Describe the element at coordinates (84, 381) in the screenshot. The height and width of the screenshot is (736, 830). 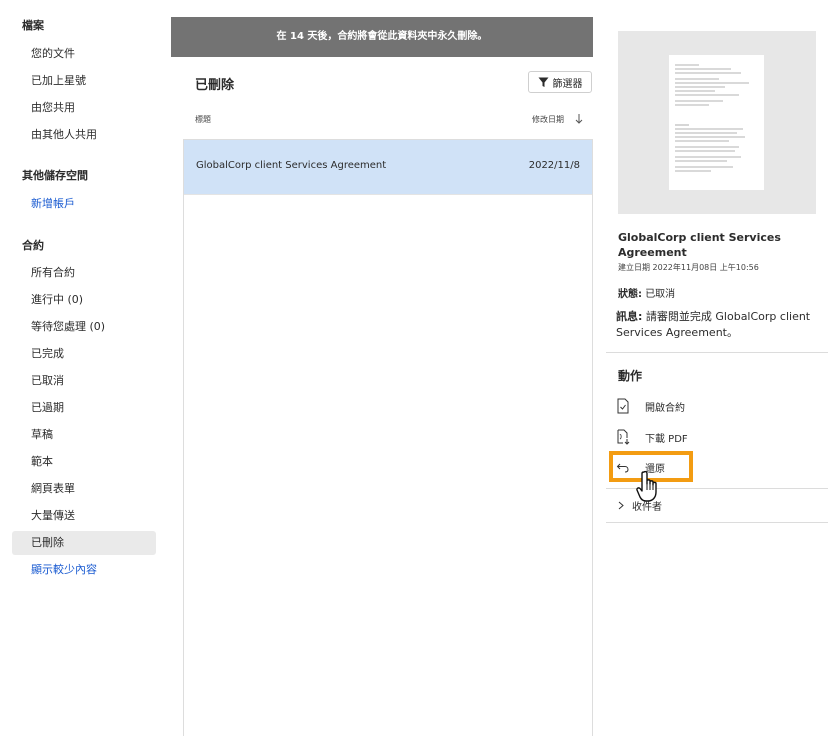
I see `sidebar-item-cancelled: 已取消` at that location.